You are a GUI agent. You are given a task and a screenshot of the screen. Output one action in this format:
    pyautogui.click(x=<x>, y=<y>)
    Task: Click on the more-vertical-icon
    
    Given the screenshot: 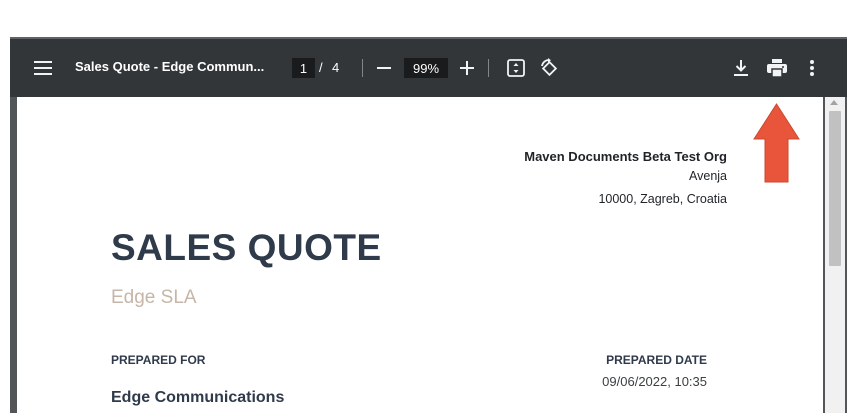 What is the action you would take?
    pyautogui.click(x=812, y=68)
    